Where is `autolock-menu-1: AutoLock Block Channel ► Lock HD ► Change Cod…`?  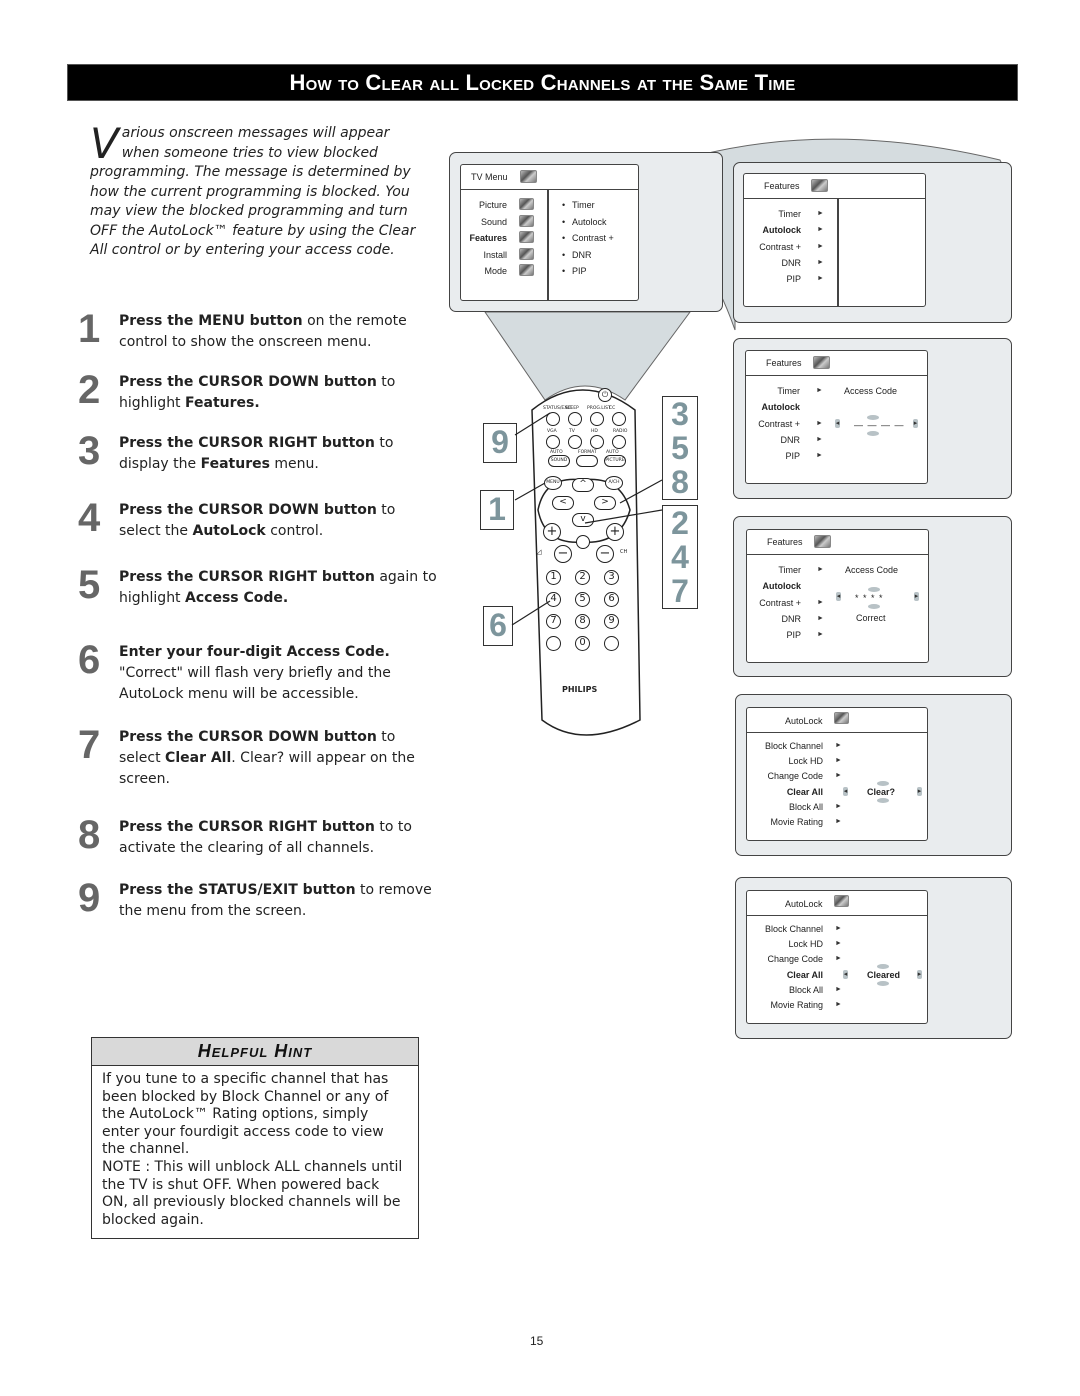
autolock-menu-1: AutoLock Block Channel ► Lock HD ► Change Cod… is located at coordinates (837, 774).